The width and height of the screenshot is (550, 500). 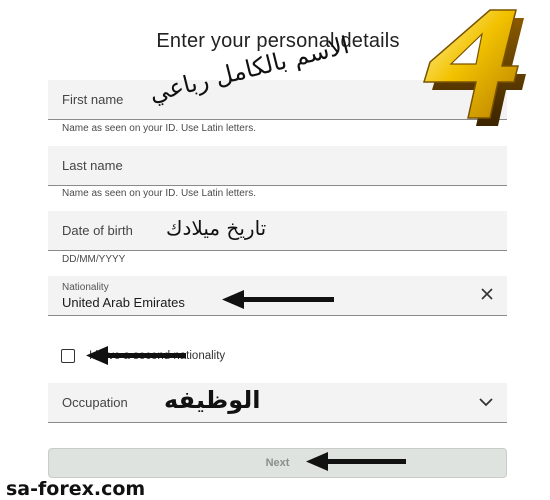 What do you see at coordinates (97, 230) in the screenshot?
I see `date-of-birth-label: Date of birth` at bounding box center [97, 230].